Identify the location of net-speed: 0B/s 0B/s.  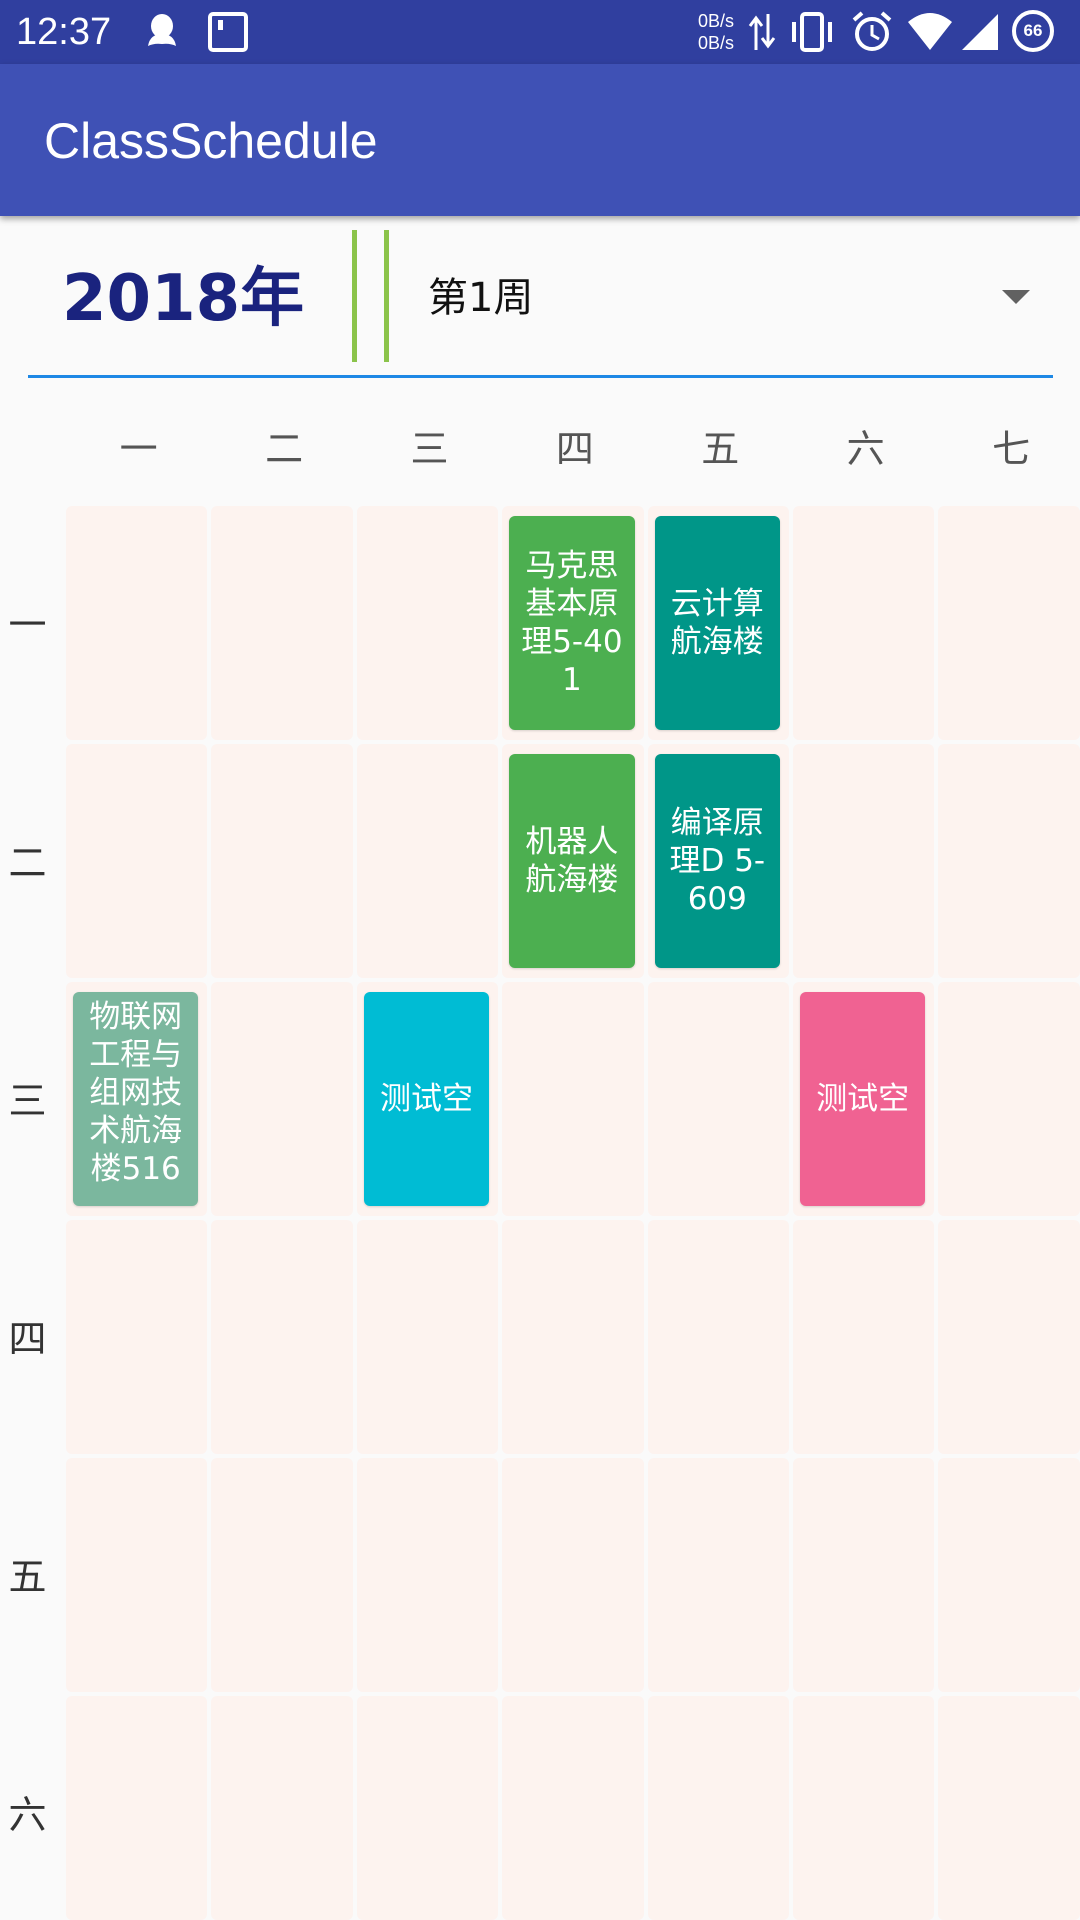
(716, 32).